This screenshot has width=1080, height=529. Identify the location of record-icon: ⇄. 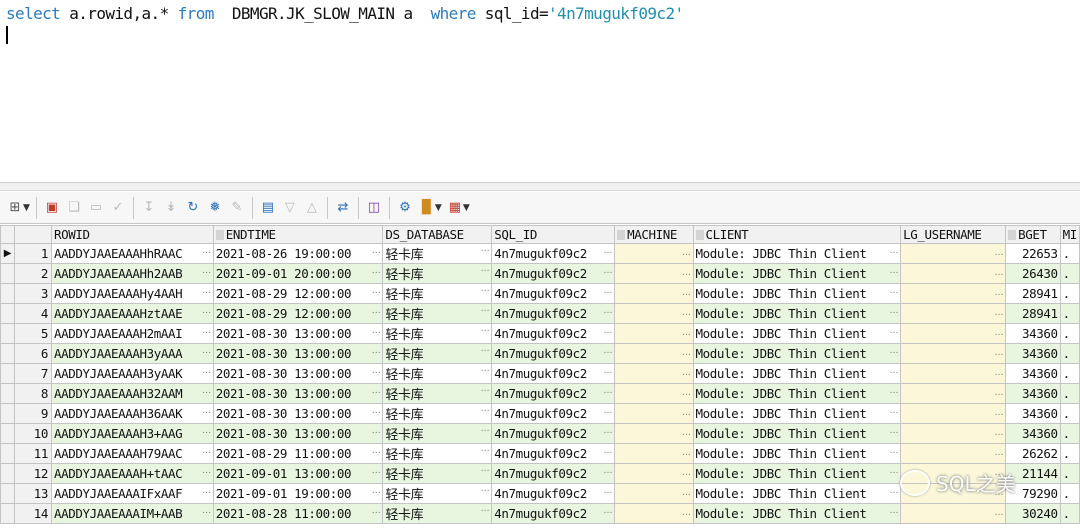
(343, 208).